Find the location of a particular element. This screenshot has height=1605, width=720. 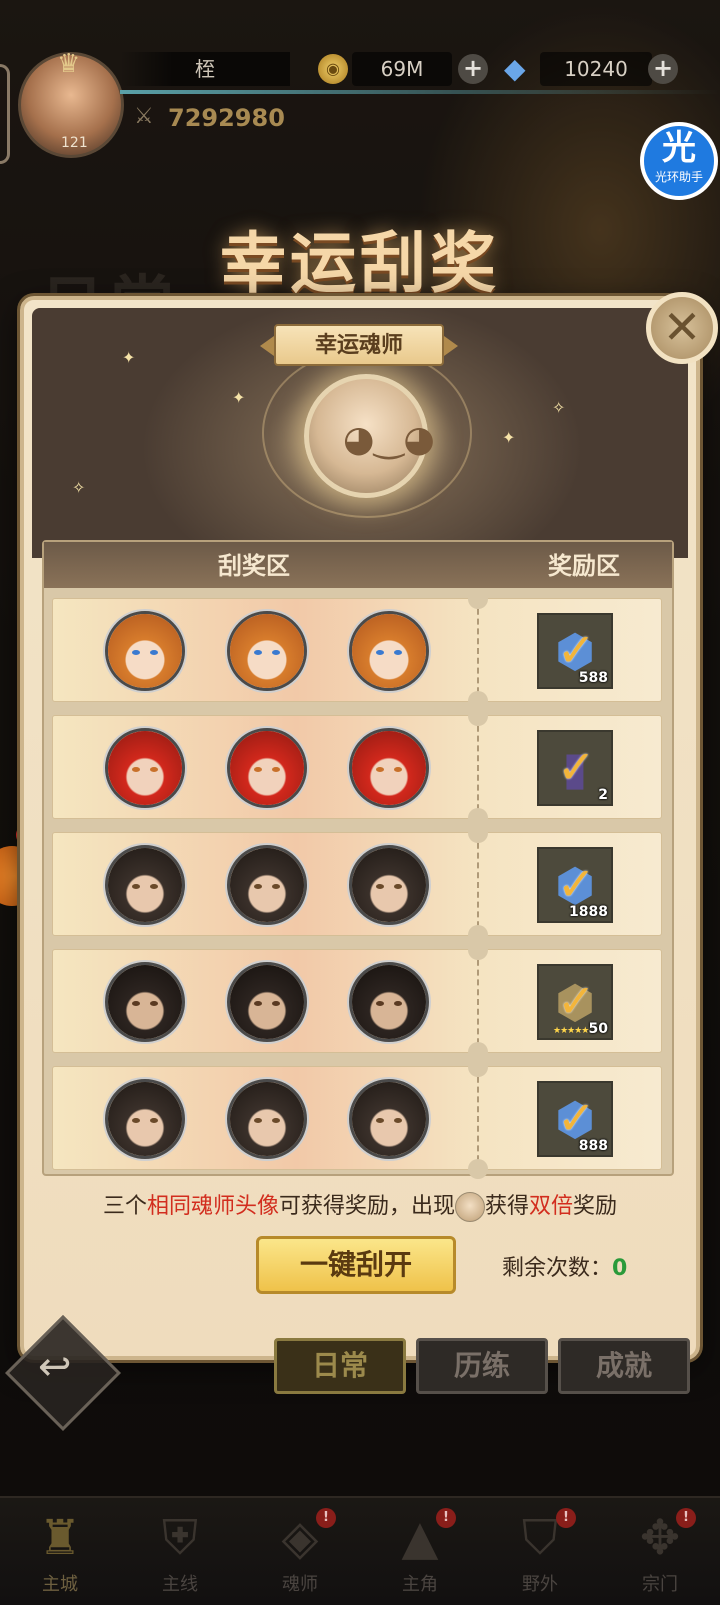

tab-0: 日常 is located at coordinates (340, 1366).